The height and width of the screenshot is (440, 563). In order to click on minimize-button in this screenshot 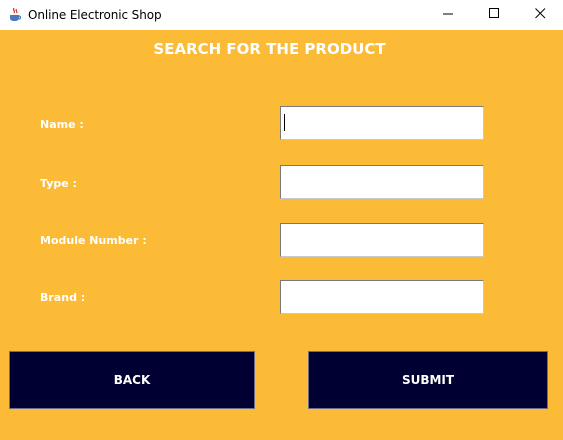, I will do `click(448, 15)`.